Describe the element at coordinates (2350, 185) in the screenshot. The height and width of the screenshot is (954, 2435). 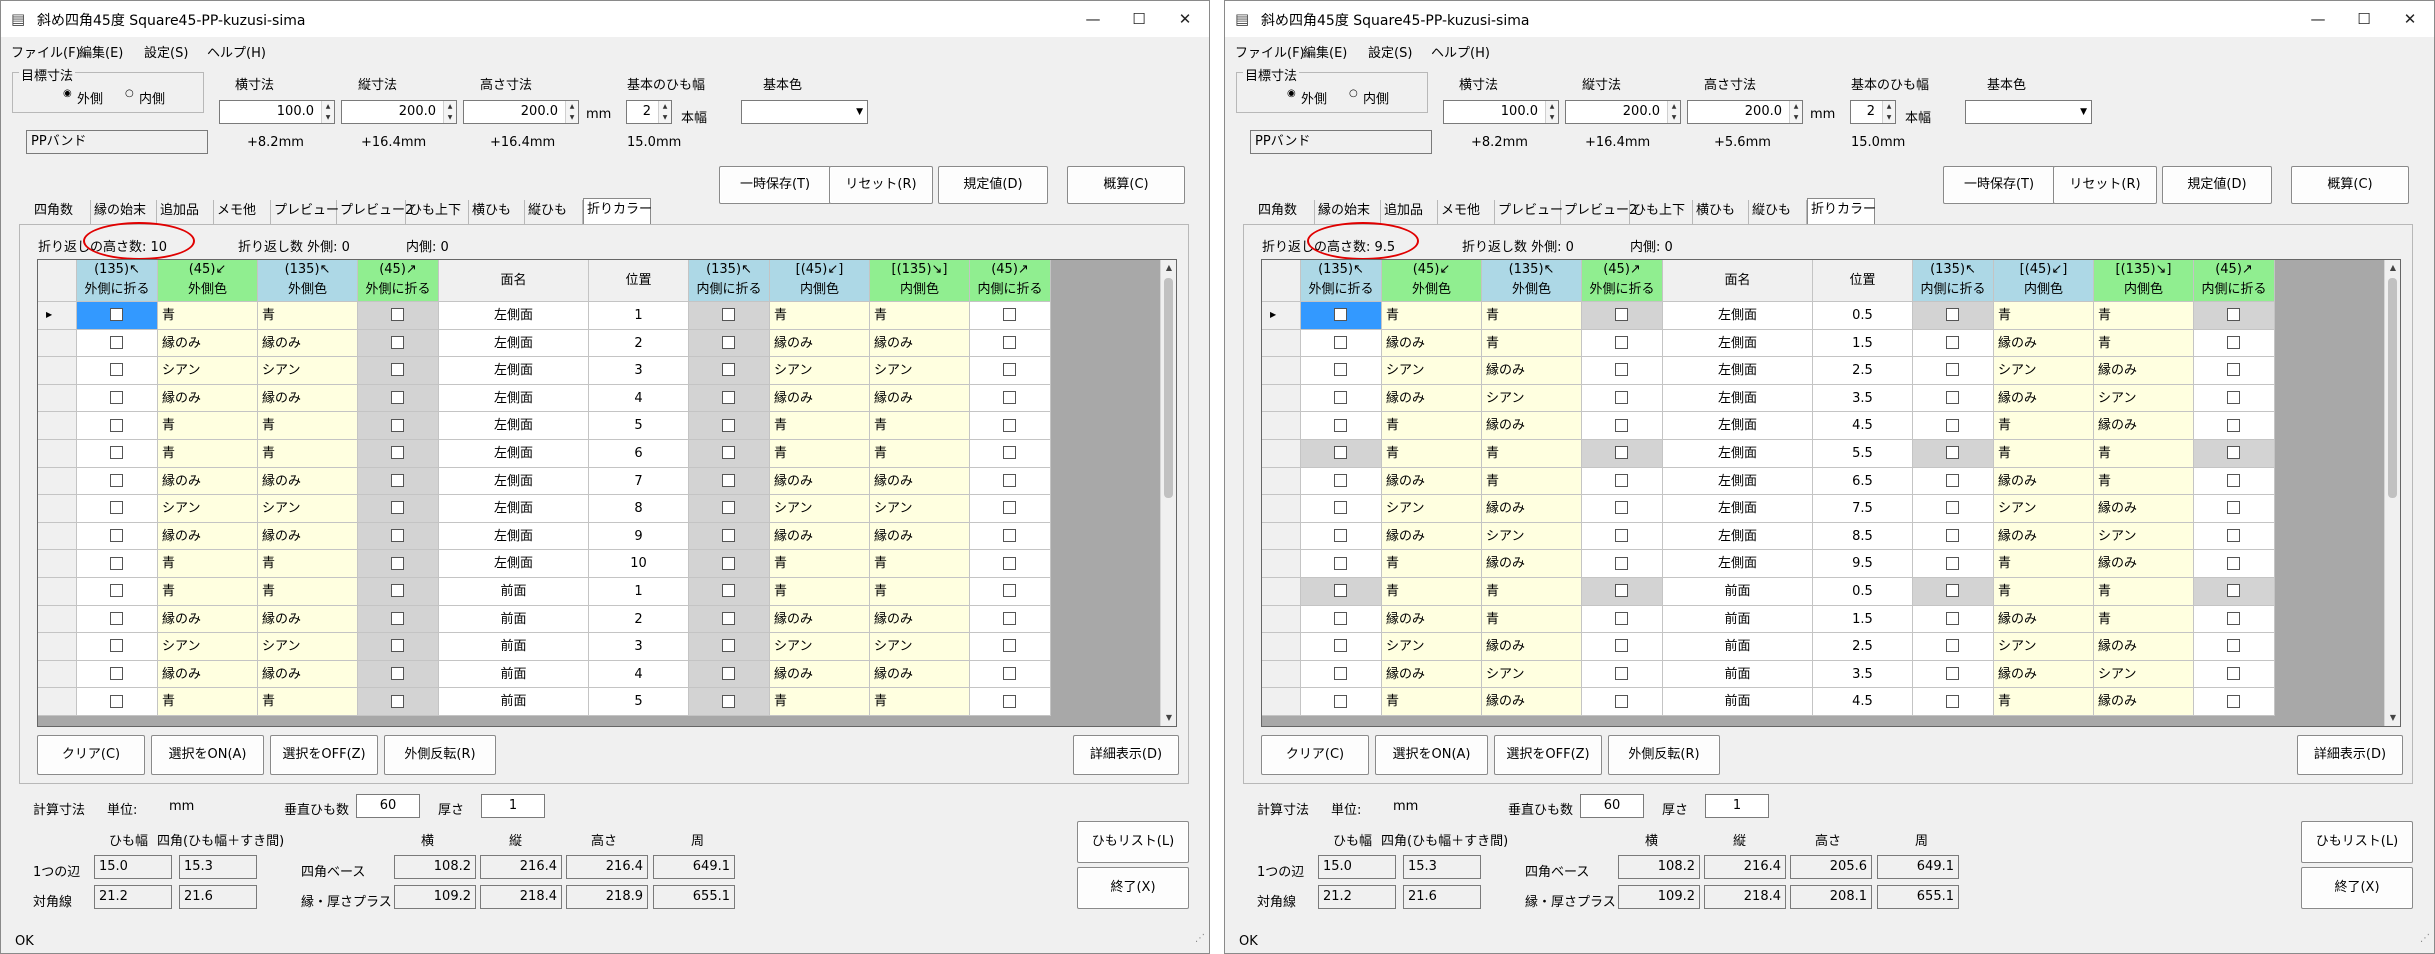
I see `estimate-button: 概算(C)` at that location.